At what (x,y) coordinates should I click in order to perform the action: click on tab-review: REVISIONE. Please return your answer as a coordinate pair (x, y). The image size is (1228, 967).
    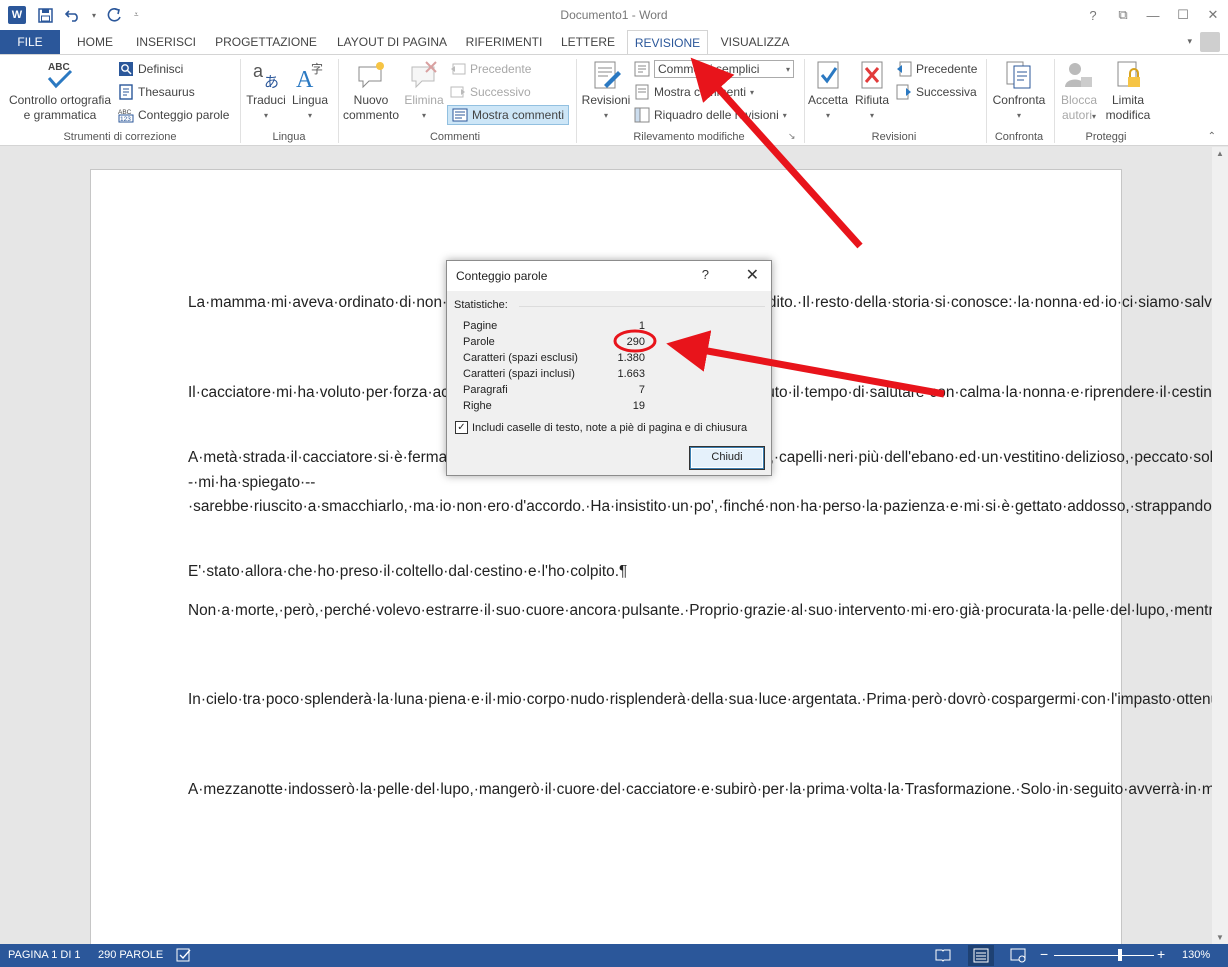
    Looking at the image, I should click on (667, 42).